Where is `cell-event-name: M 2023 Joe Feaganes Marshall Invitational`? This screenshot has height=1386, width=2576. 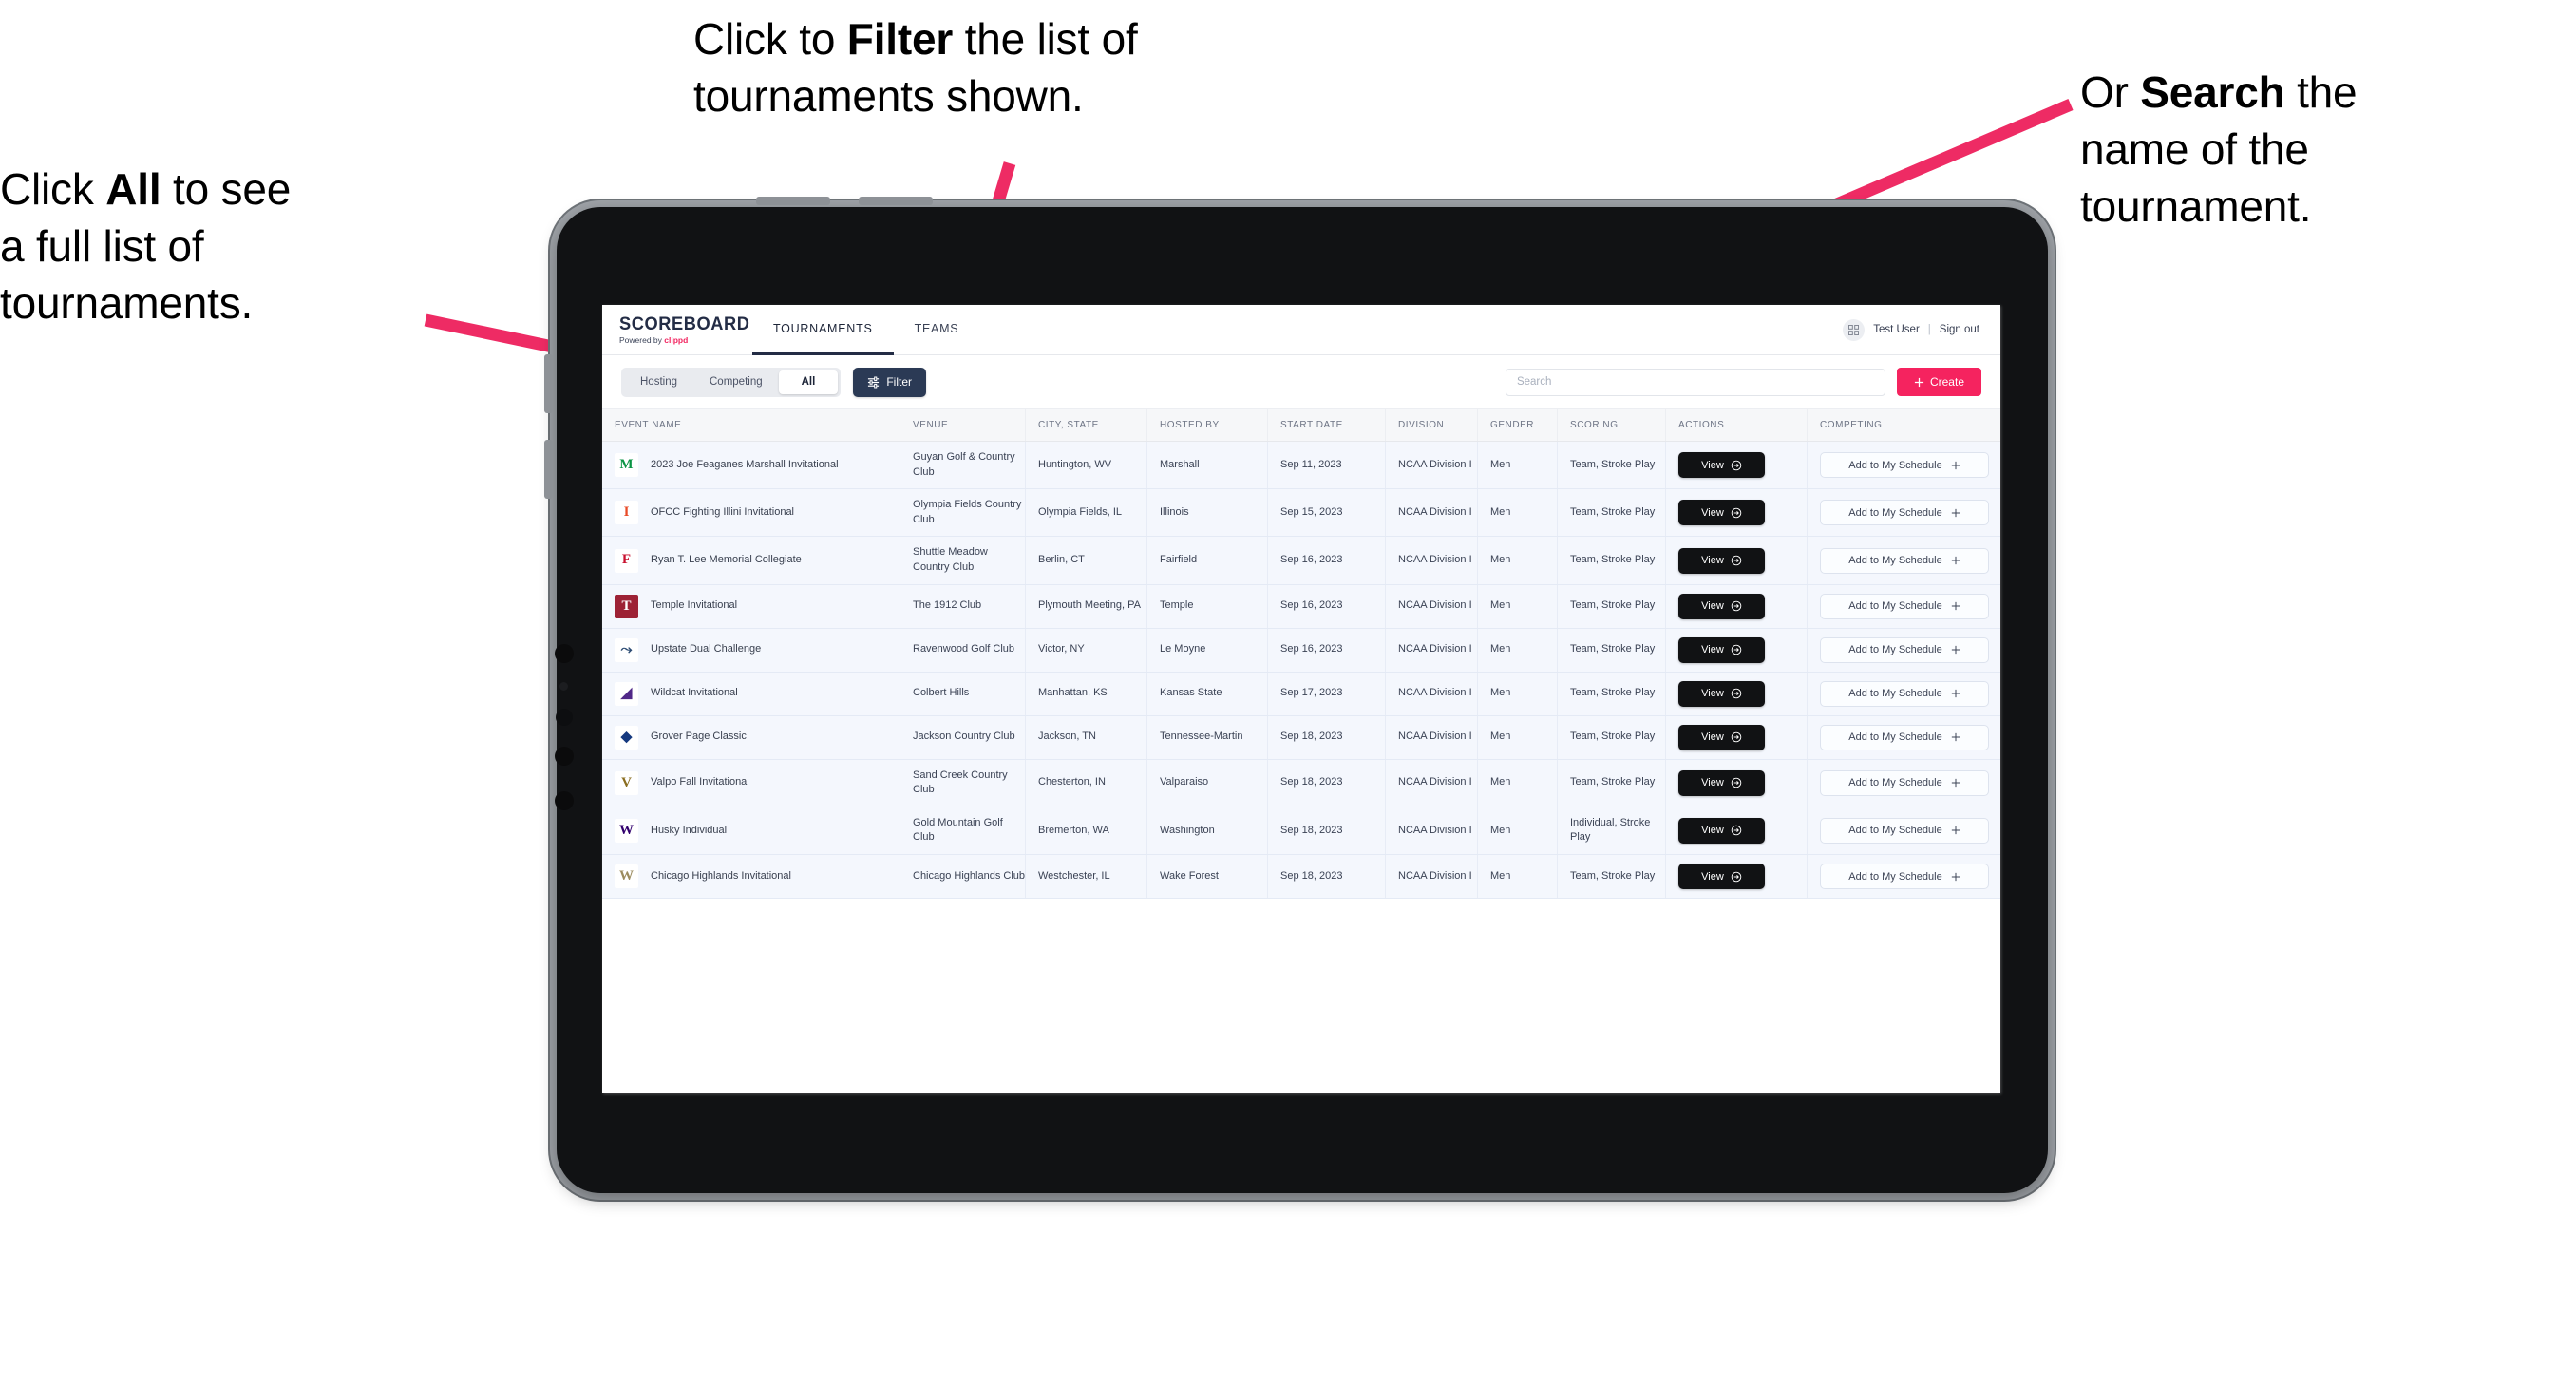
cell-event-name: M 2023 Joe Feaganes Marshall Invitational is located at coordinates (751, 465).